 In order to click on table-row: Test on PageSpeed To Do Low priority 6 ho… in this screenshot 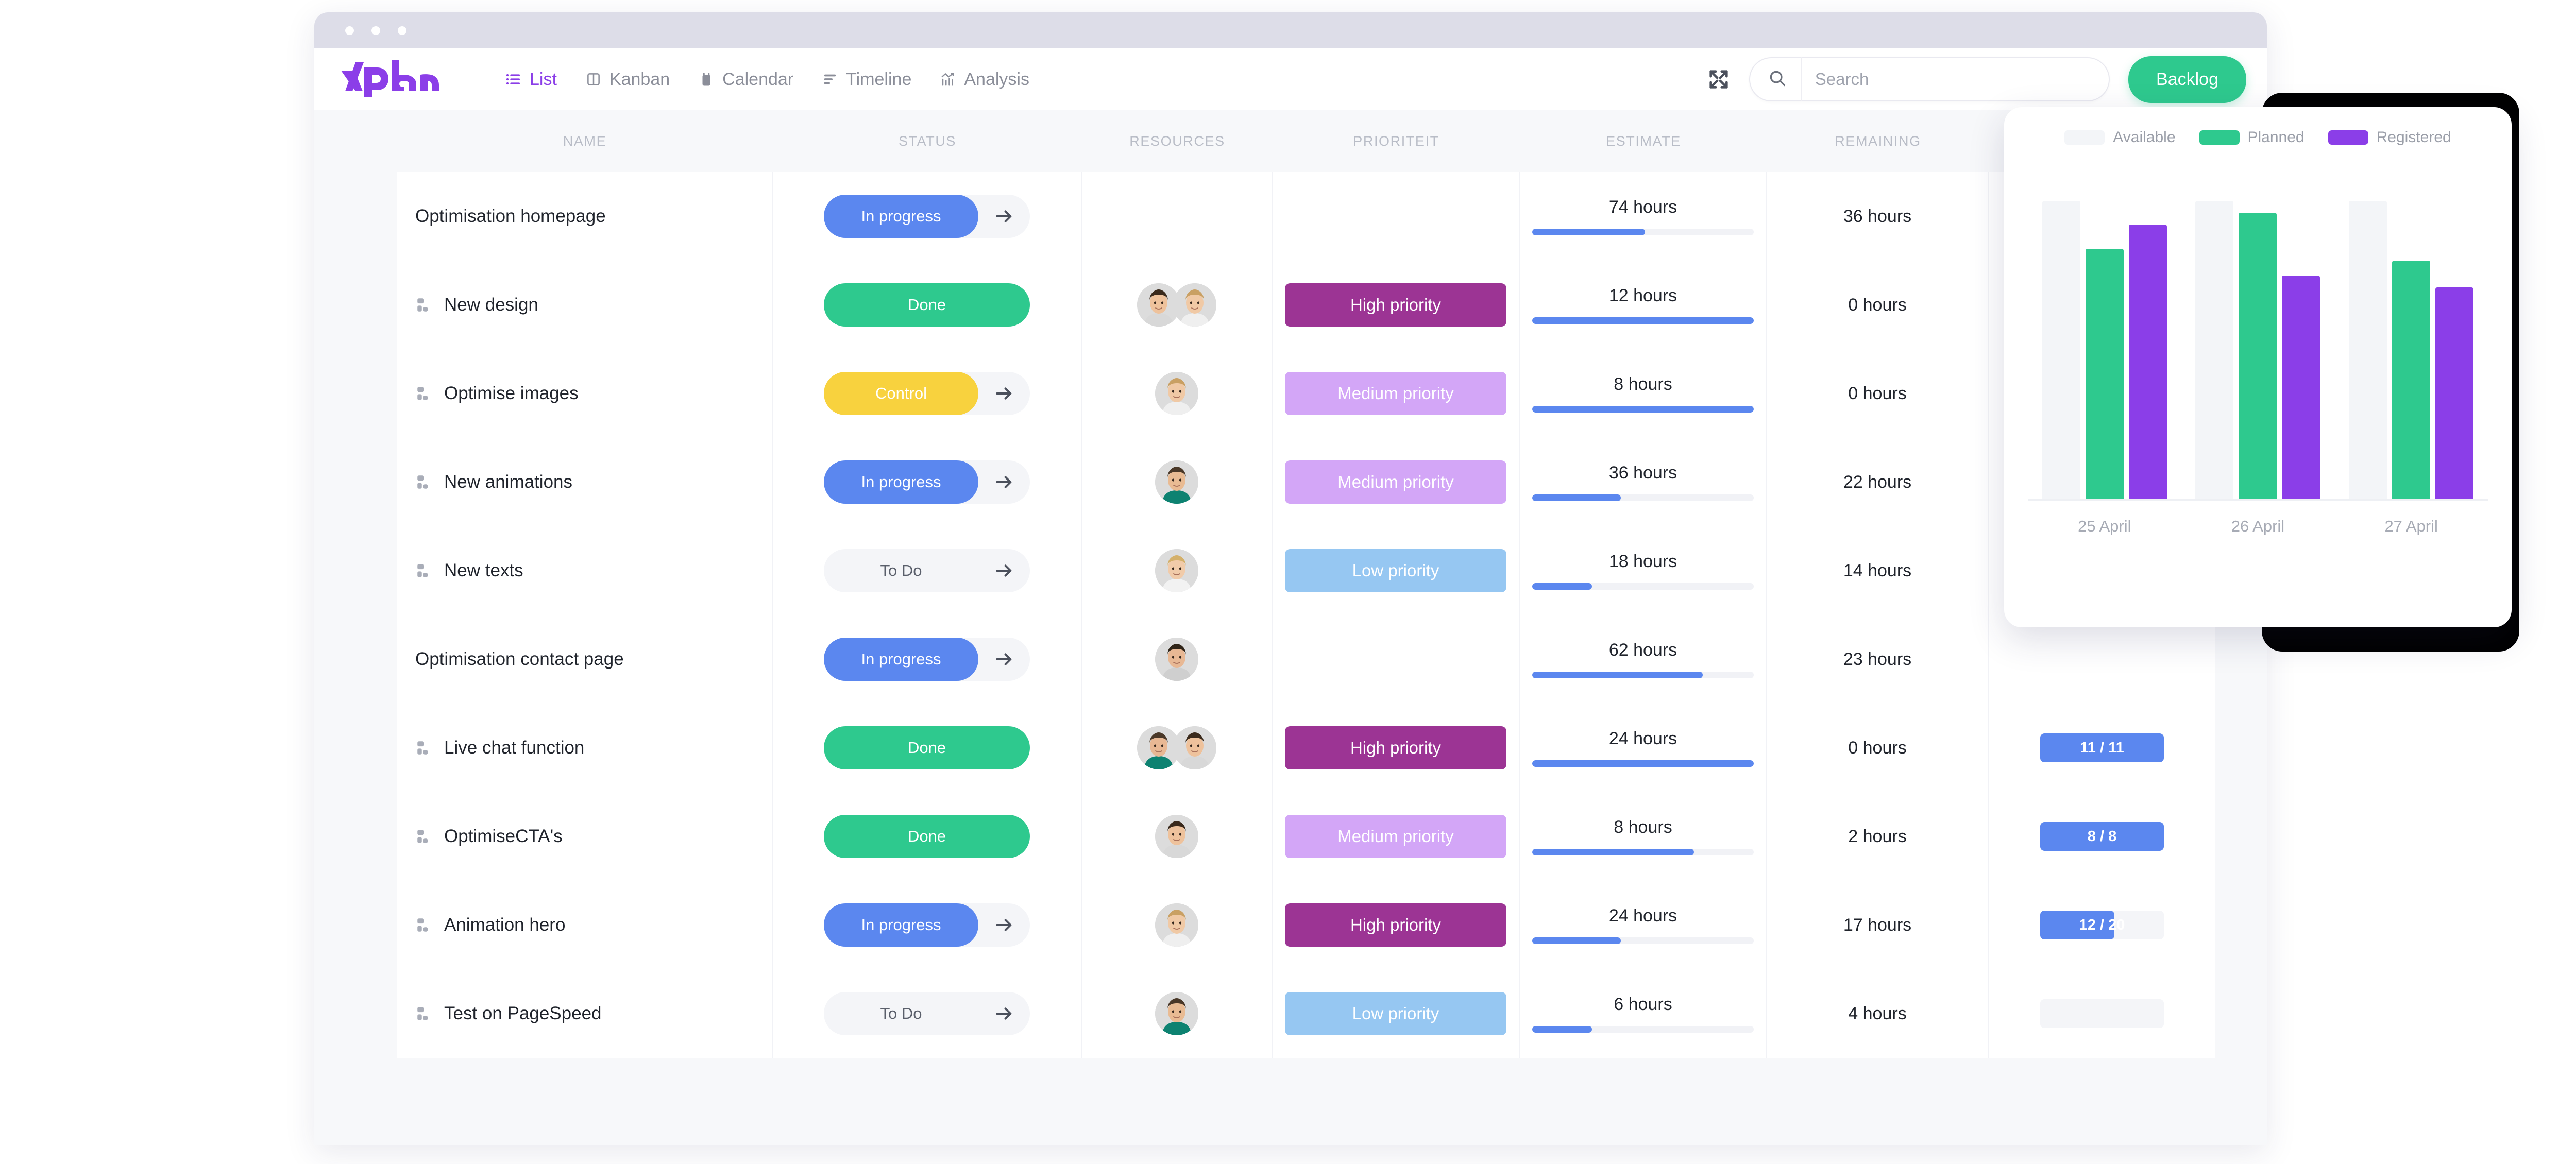, I will do `click(1306, 1013)`.